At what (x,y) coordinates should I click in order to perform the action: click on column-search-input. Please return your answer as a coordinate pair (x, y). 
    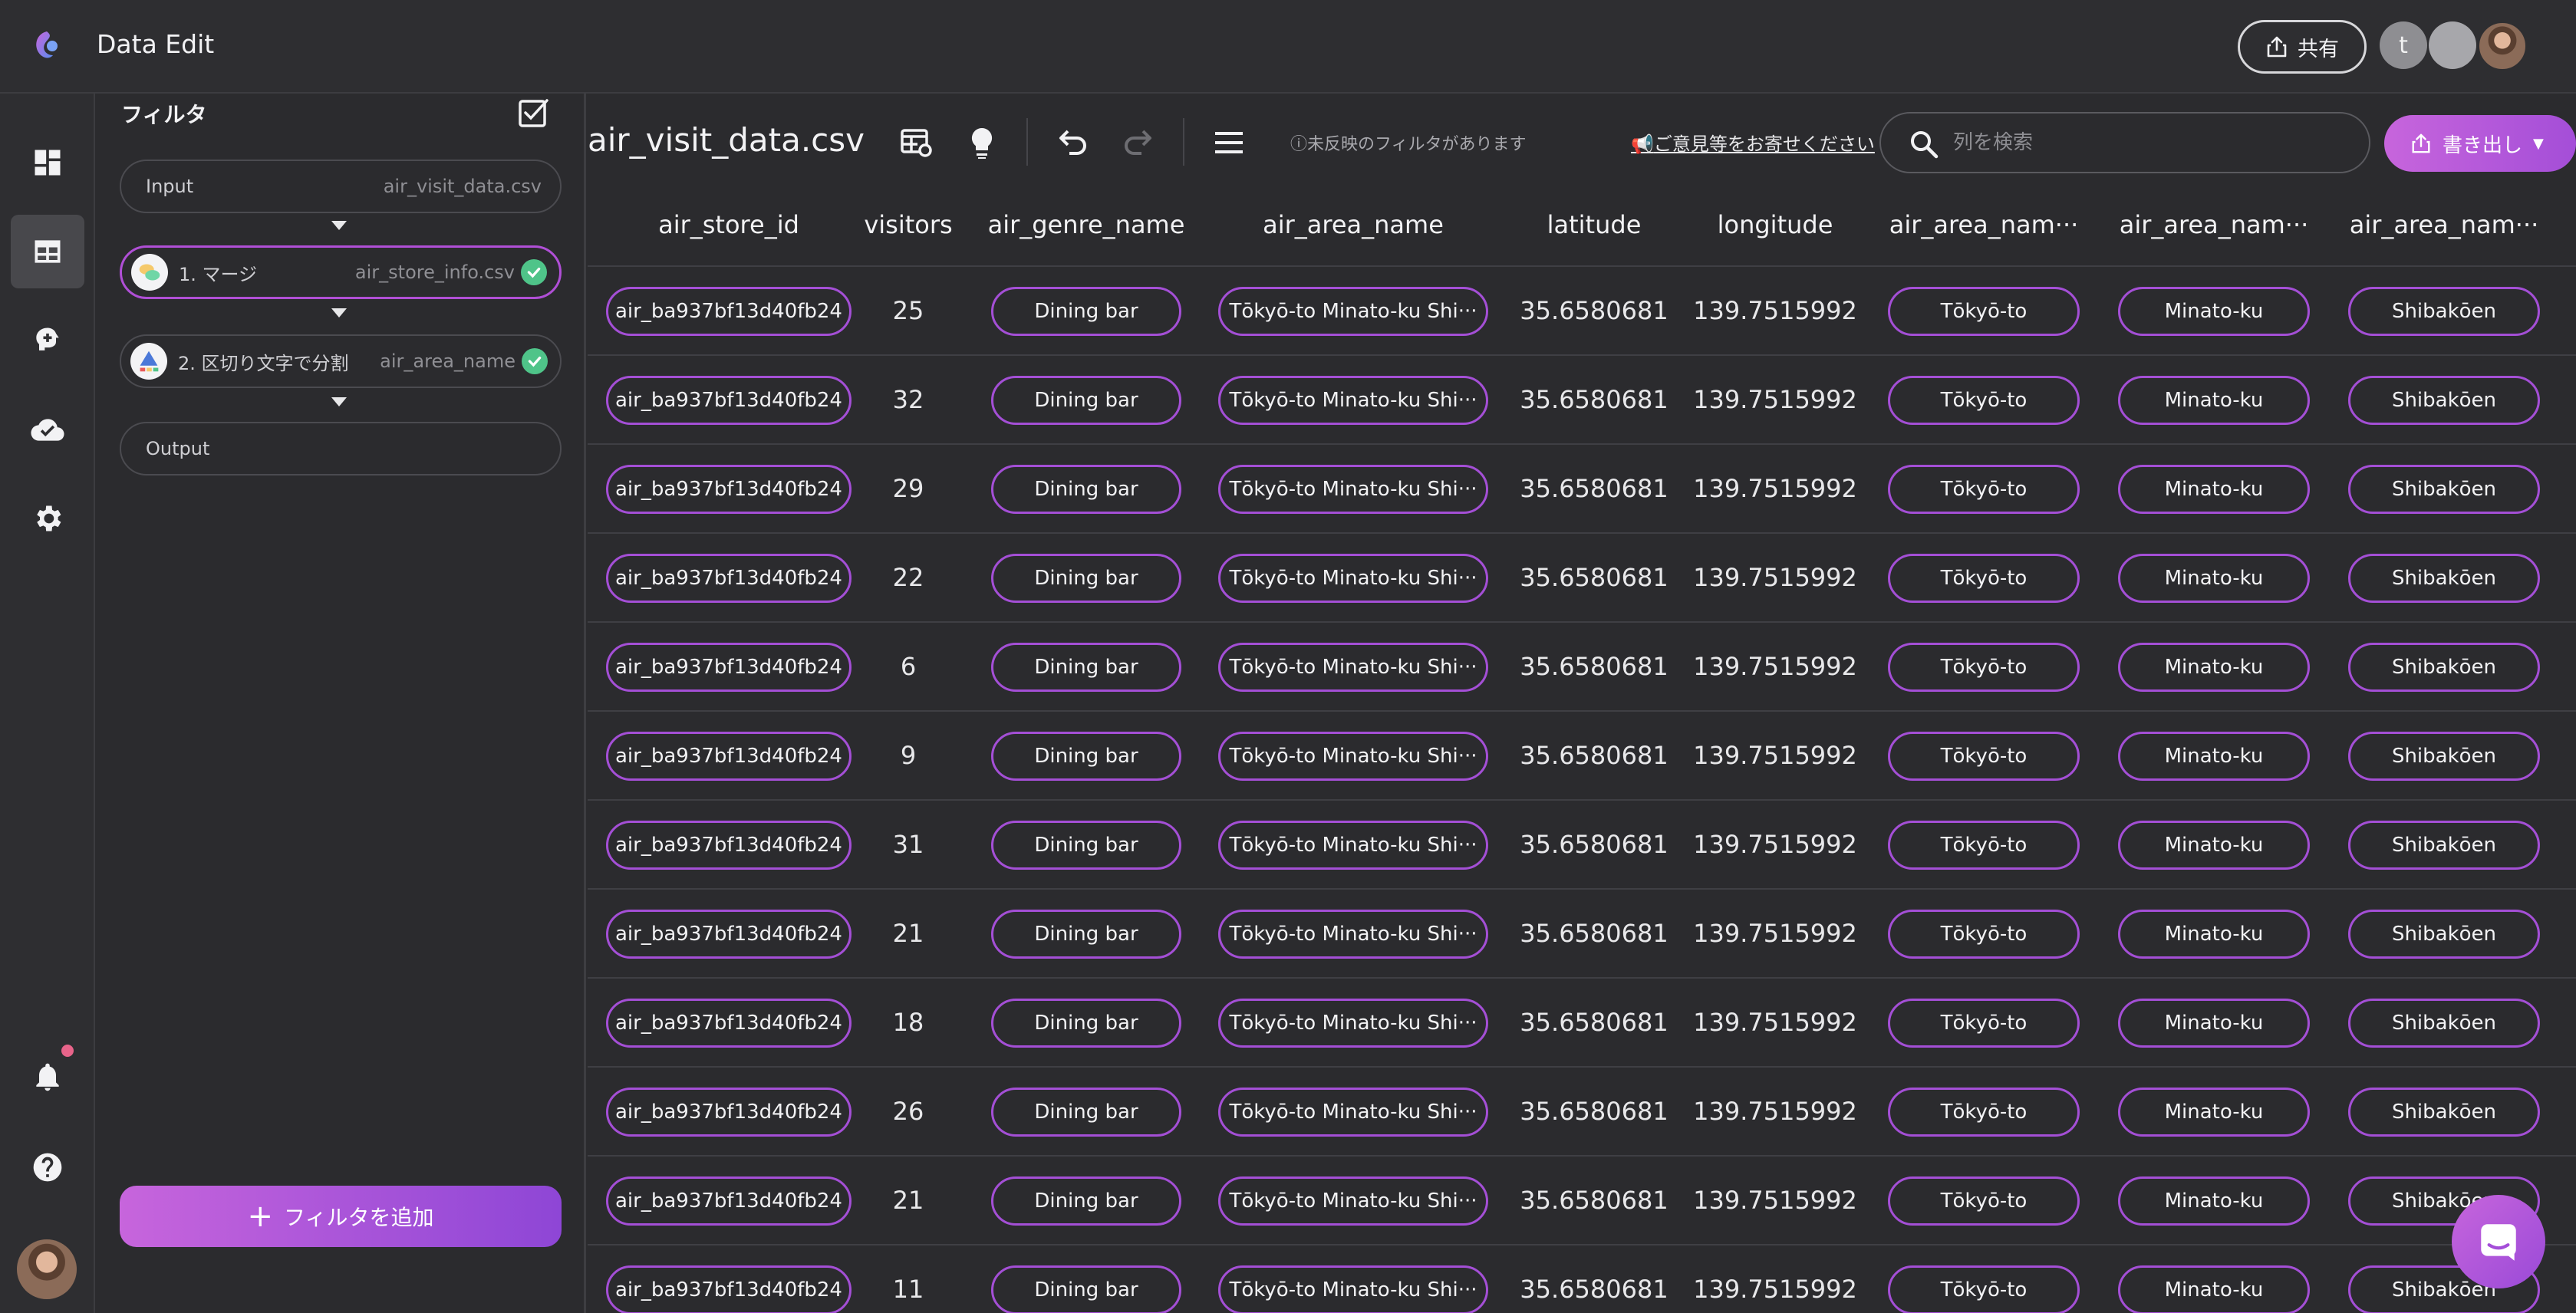
    Looking at the image, I should click on (2137, 142).